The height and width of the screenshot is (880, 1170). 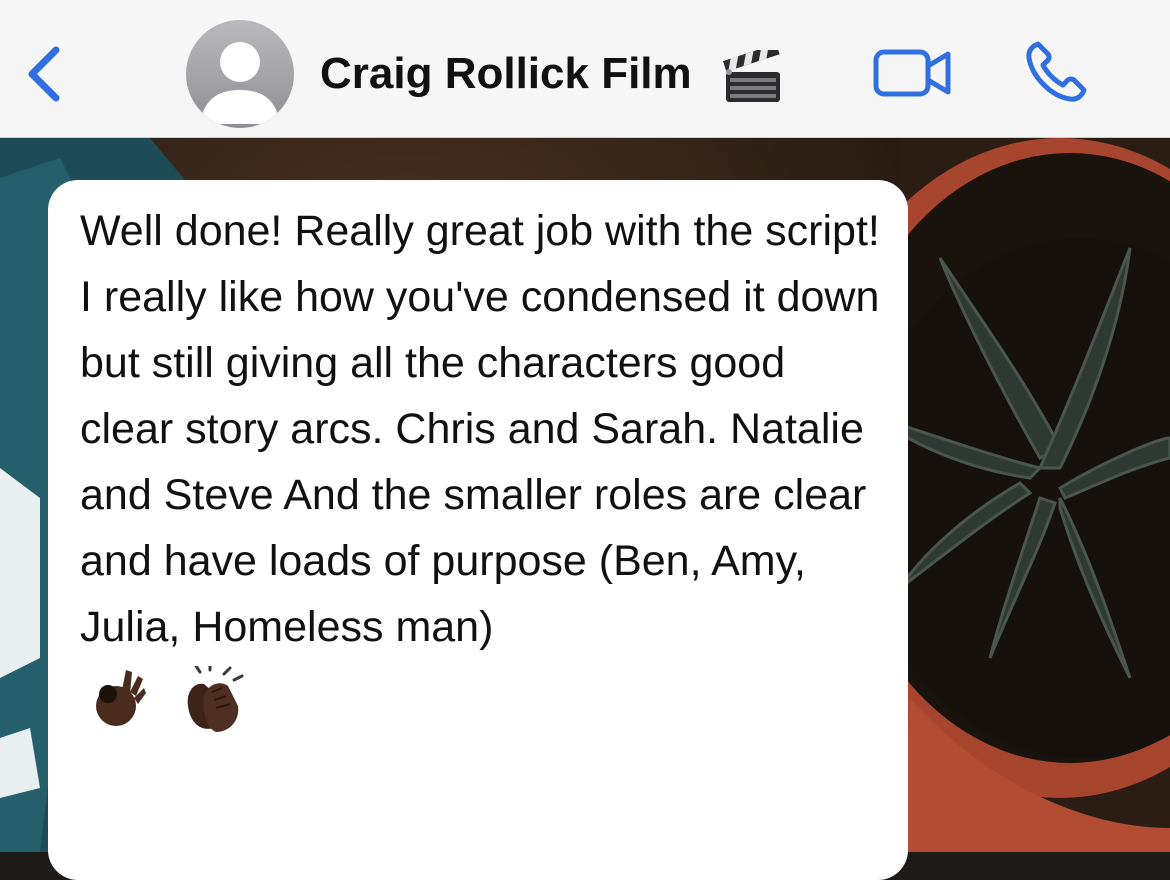 I want to click on avatar, so click(x=240, y=74).